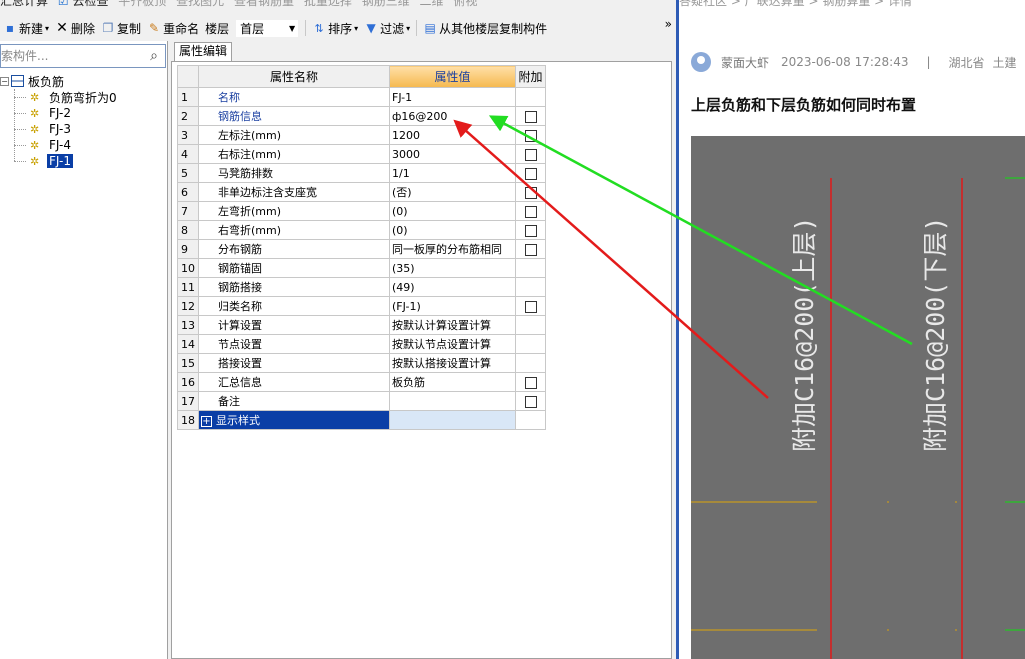 This screenshot has height=659, width=1025. I want to click on table-row: 9 分布钢筋 同一板厚的分布筋相同, so click(361, 249).